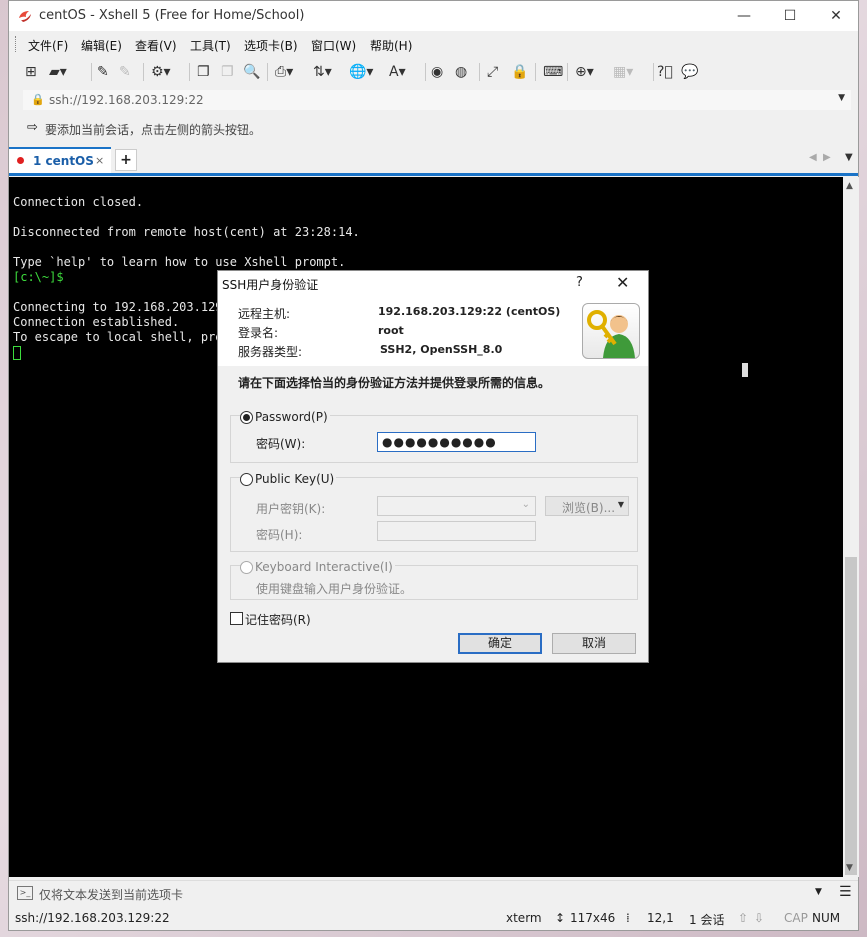 Image resolution: width=867 pixels, height=937 pixels. I want to click on address-field: 🔒 ssh://192.168.203.129:22 ▼, so click(437, 100).